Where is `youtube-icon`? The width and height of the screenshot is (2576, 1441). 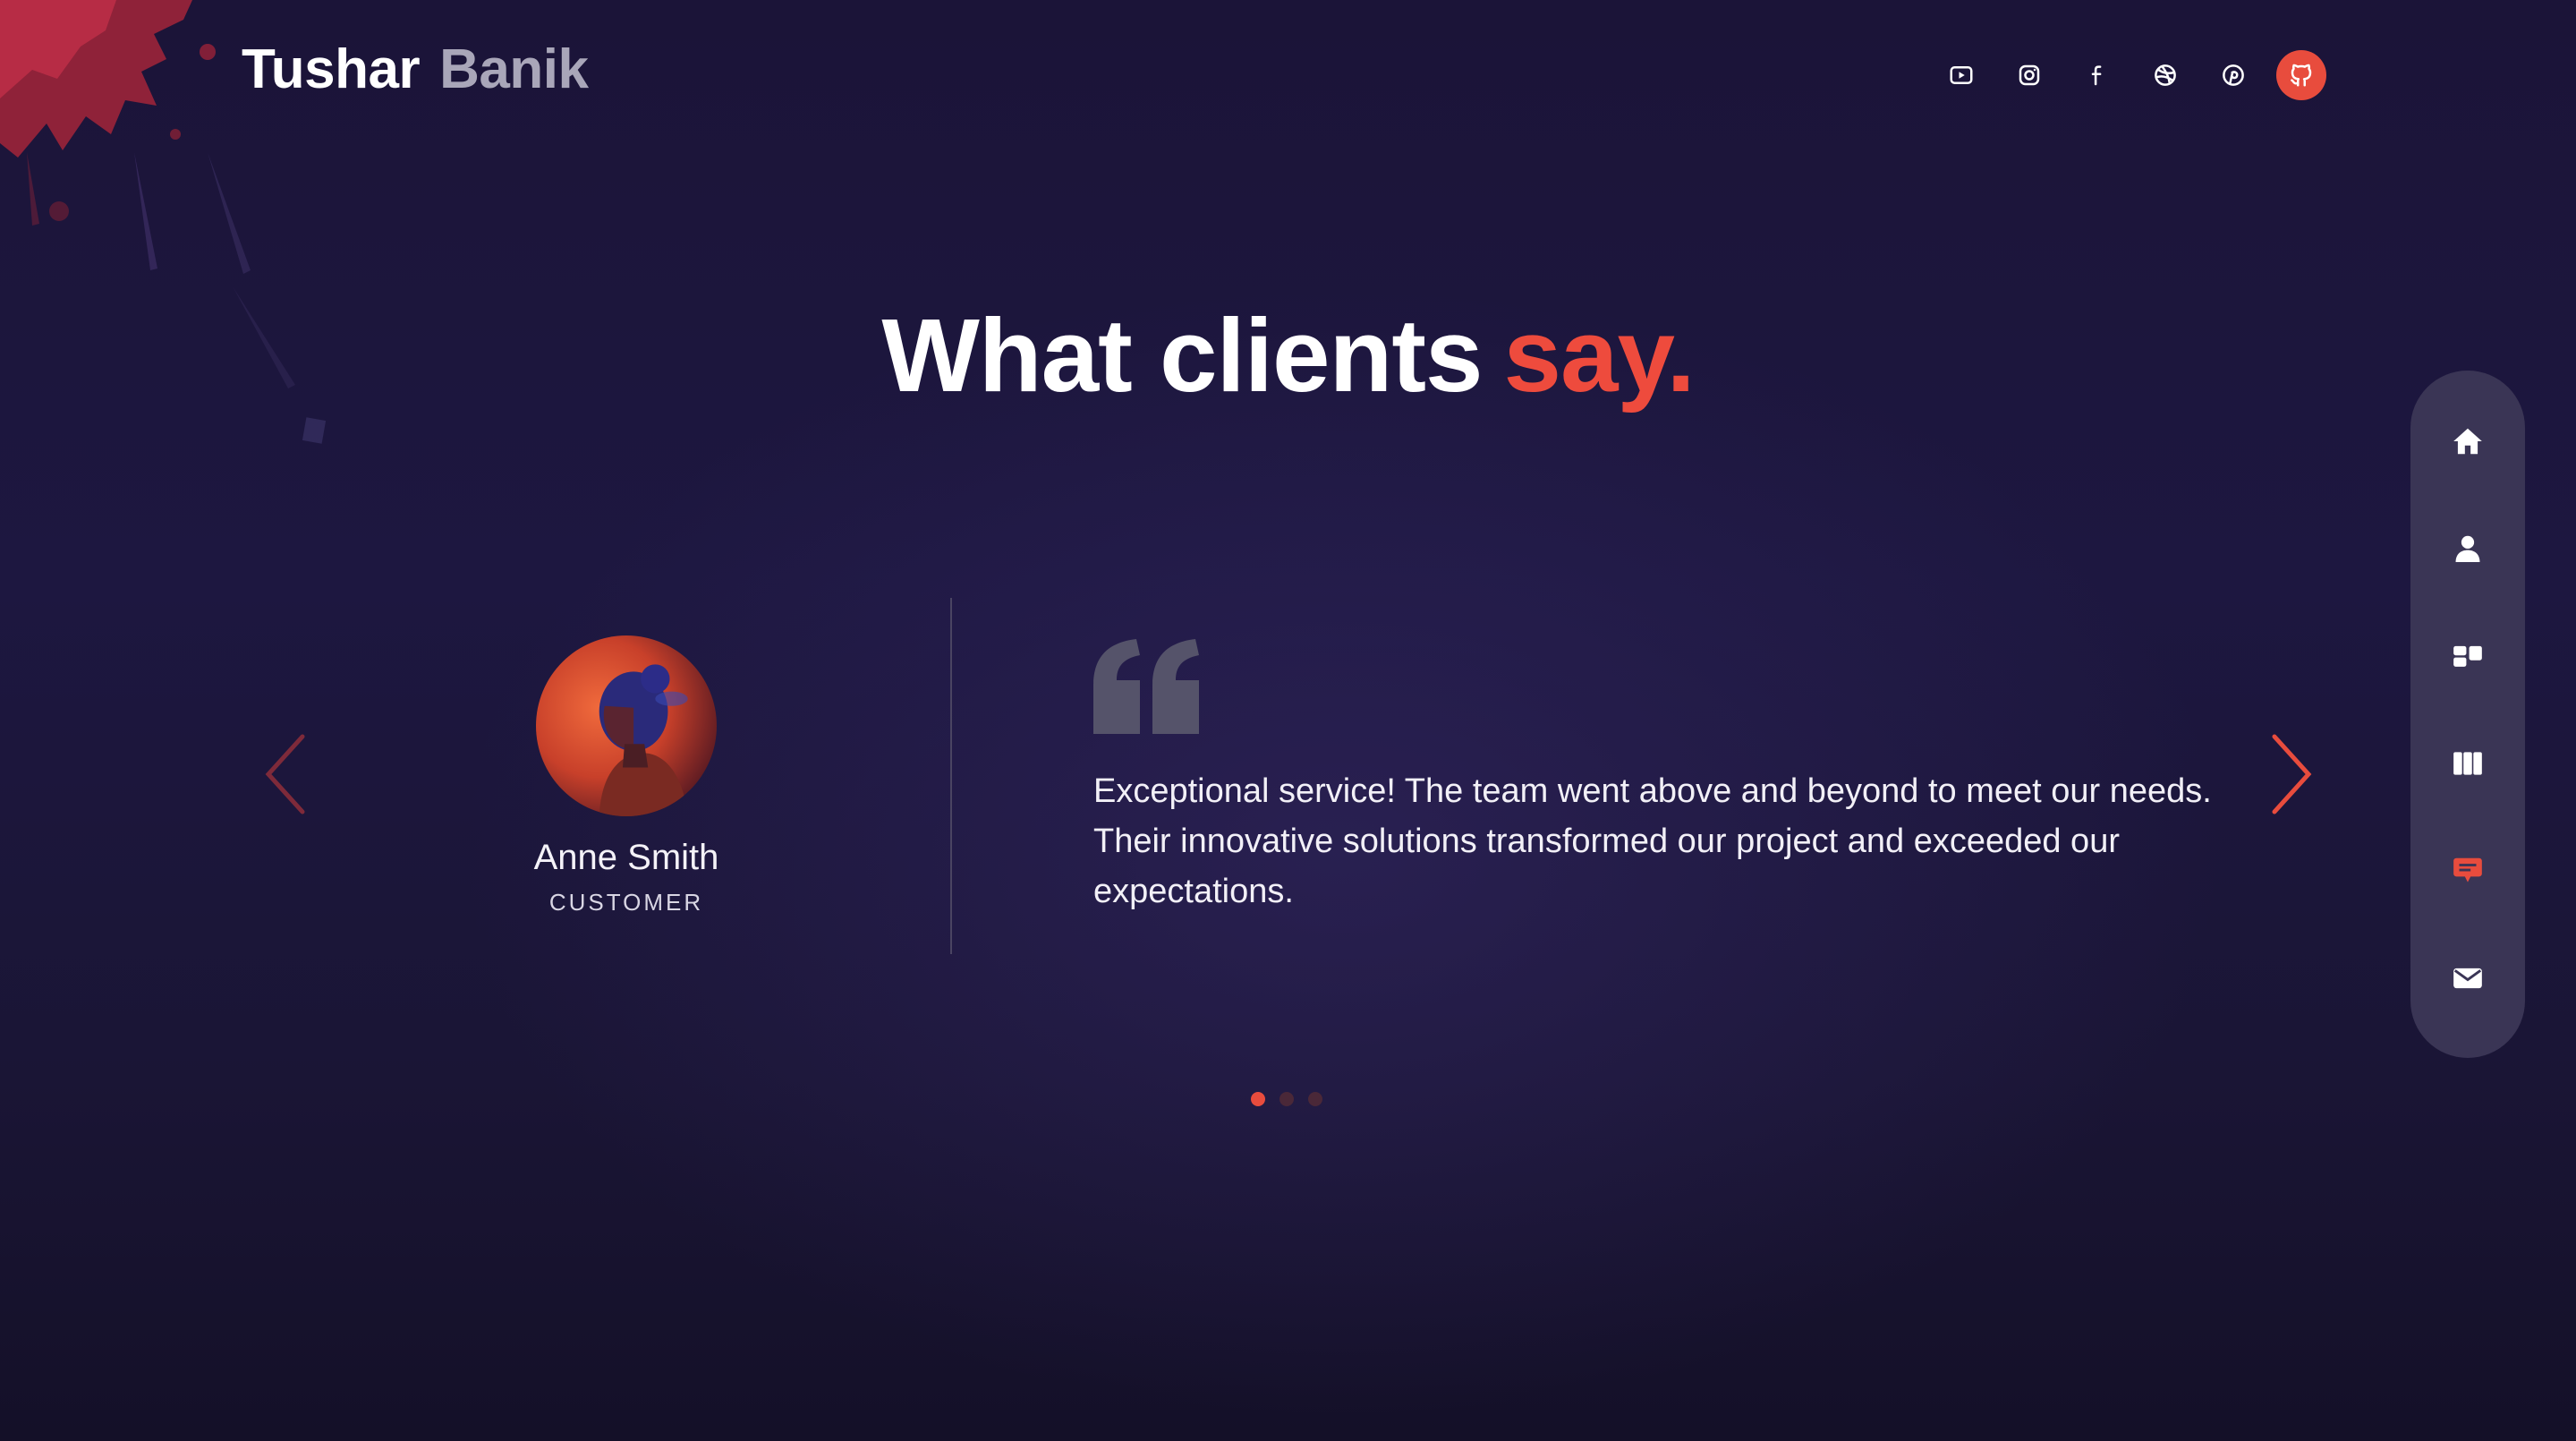 youtube-icon is located at coordinates (1961, 75).